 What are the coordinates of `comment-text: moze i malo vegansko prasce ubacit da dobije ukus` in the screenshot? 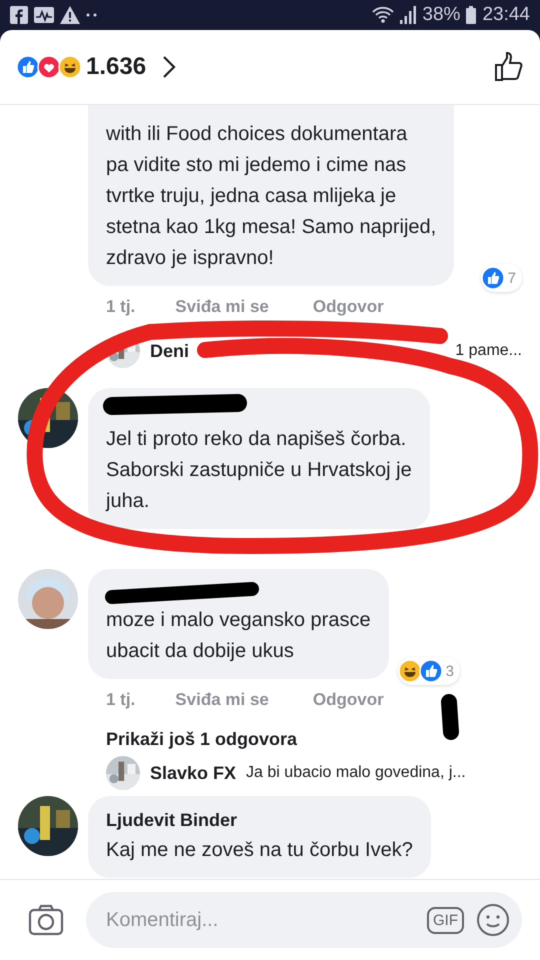 It's located at (238, 636).